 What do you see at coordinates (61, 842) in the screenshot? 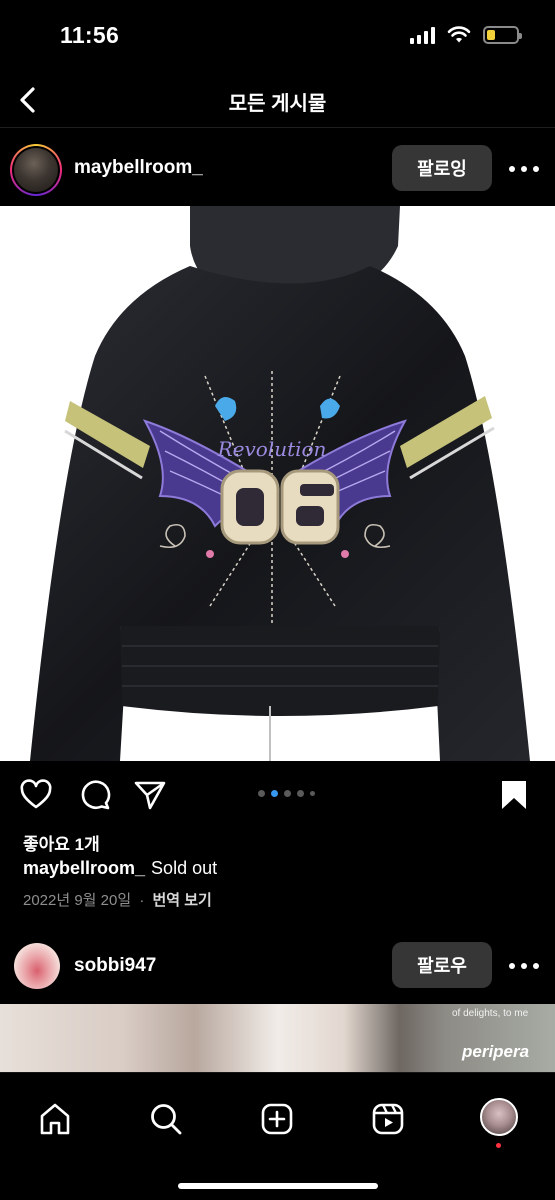
I see `likes-count: 좋아요 1개` at bounding box center [61, 842].